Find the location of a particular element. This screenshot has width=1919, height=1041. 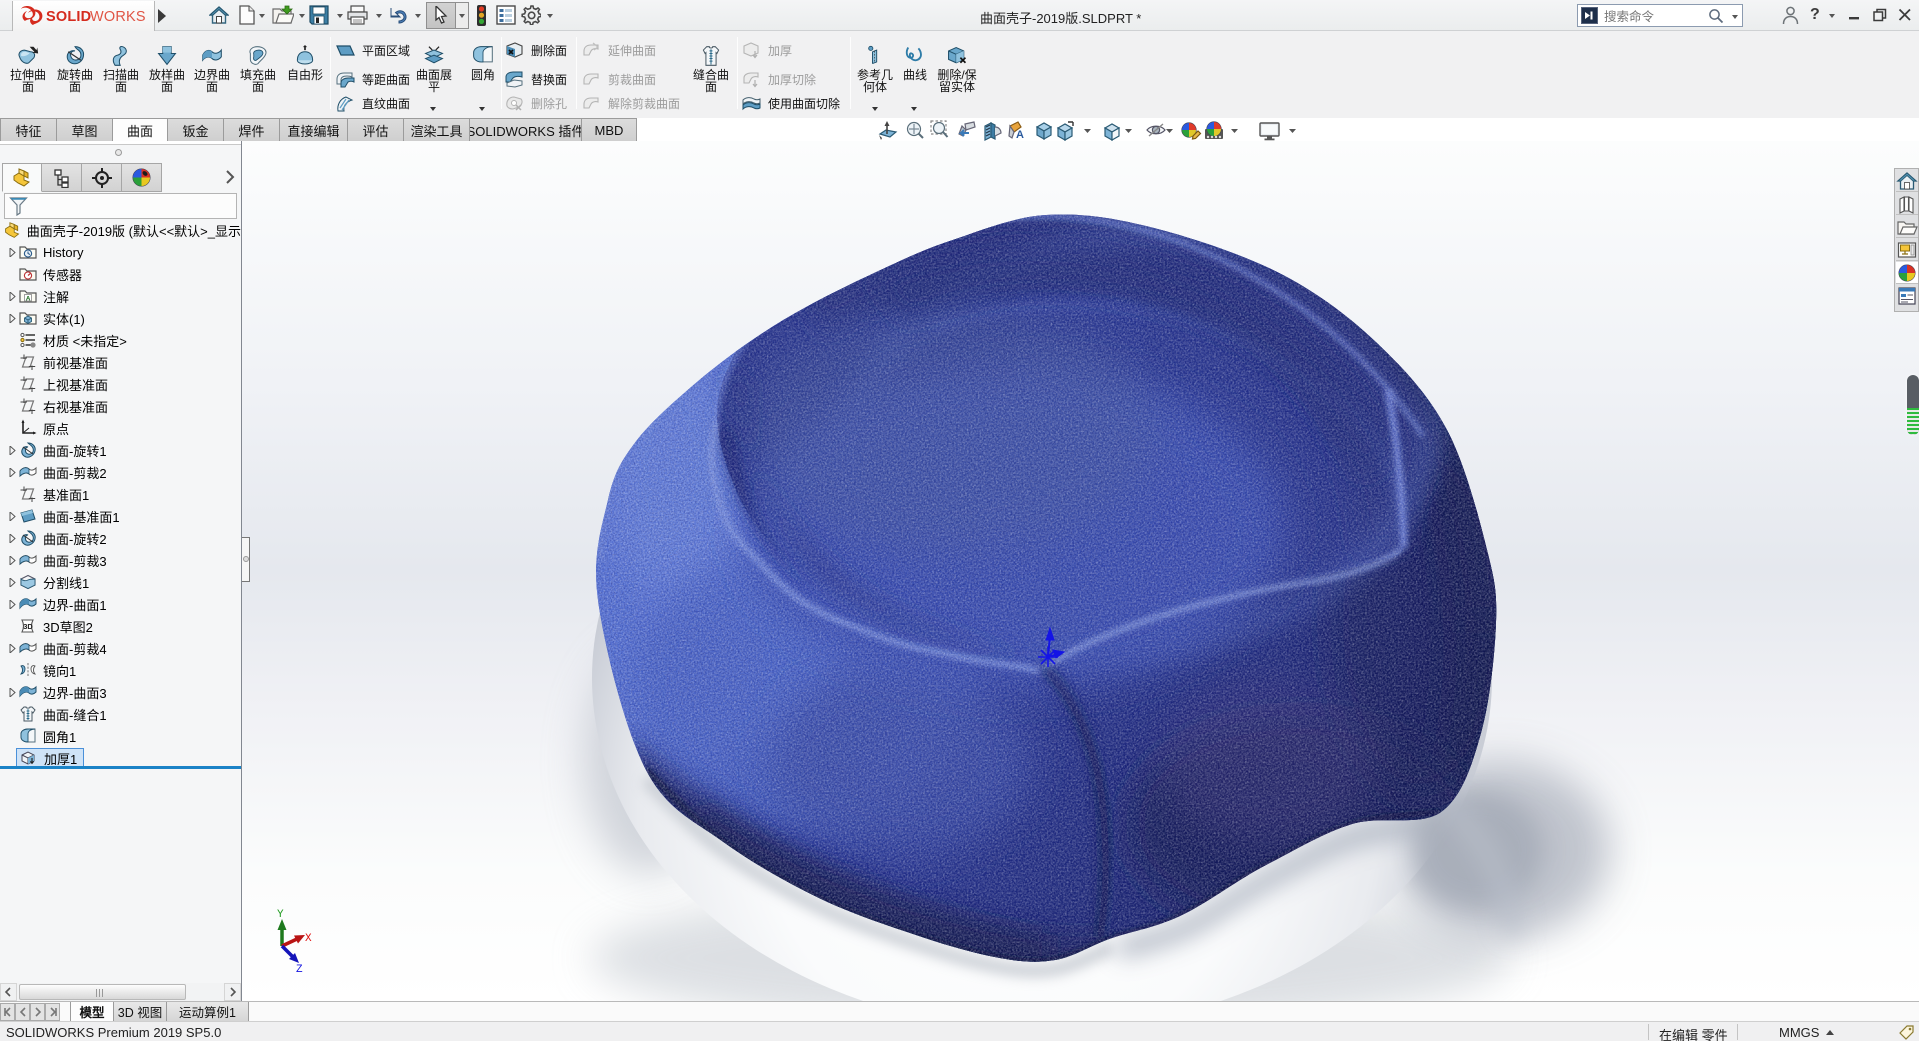

svg-text: SOLID is located at coordinates (68, 17).